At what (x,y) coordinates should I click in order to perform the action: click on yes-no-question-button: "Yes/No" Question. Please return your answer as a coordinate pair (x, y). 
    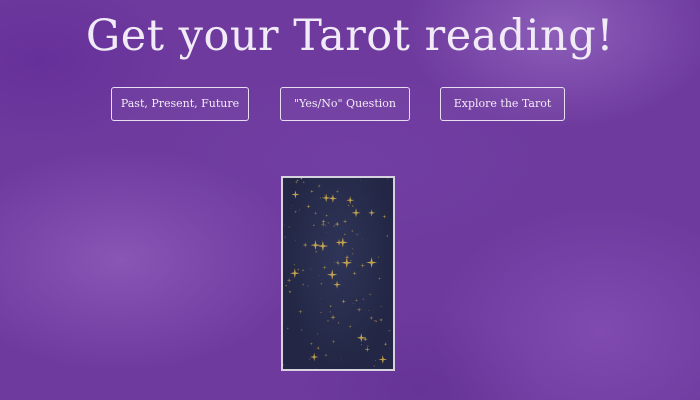
    Looking at the image, I should click on (345, 104).